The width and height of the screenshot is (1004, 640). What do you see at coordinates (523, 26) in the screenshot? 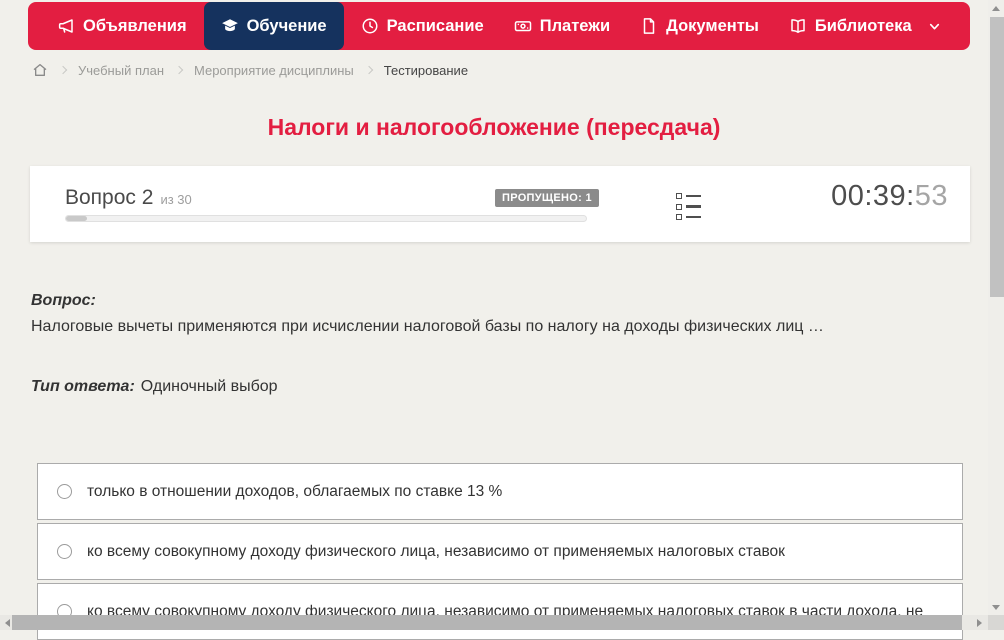
I see `payments-icon` at bounding box center [523, 26].